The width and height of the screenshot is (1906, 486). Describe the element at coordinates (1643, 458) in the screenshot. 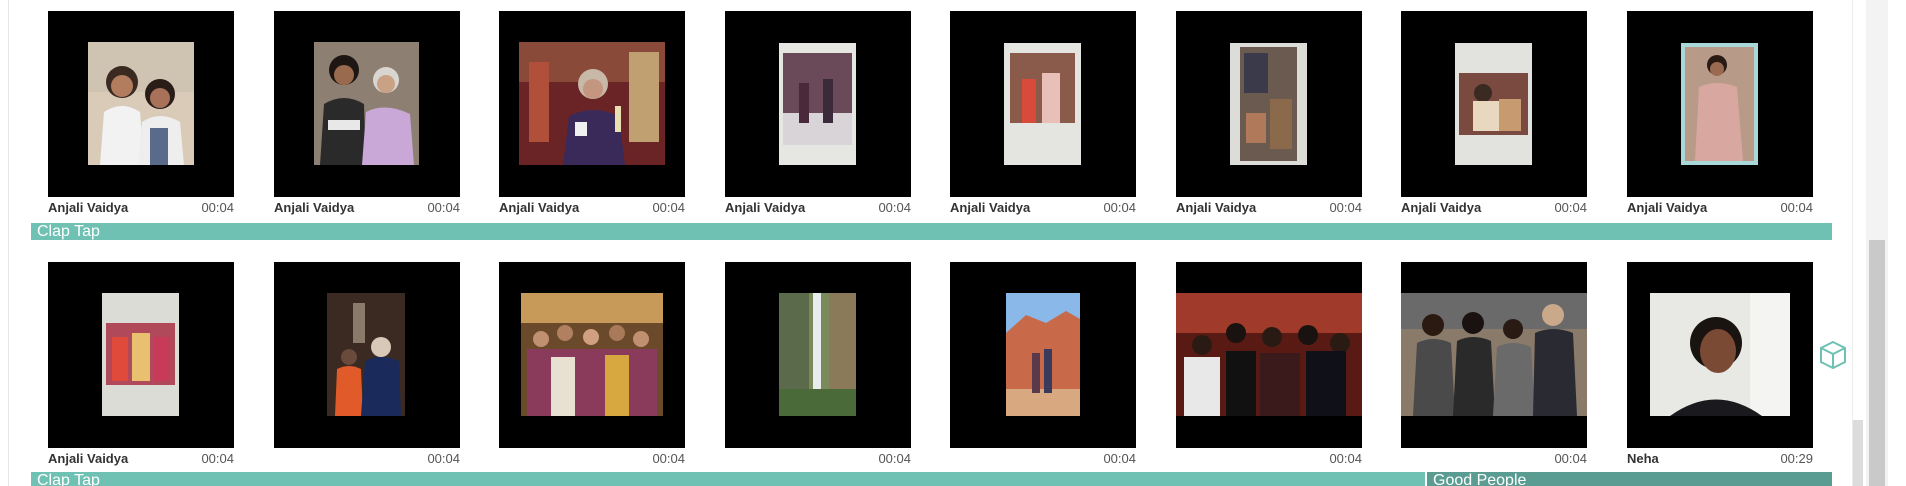

I see `clip-author: Neha` at that location.